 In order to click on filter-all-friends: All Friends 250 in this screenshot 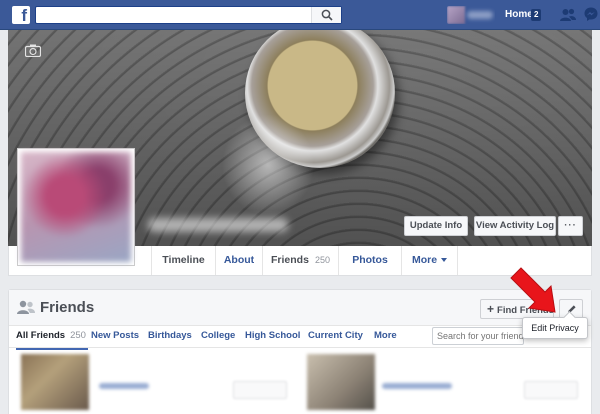, I will do `click(52, 340)`.